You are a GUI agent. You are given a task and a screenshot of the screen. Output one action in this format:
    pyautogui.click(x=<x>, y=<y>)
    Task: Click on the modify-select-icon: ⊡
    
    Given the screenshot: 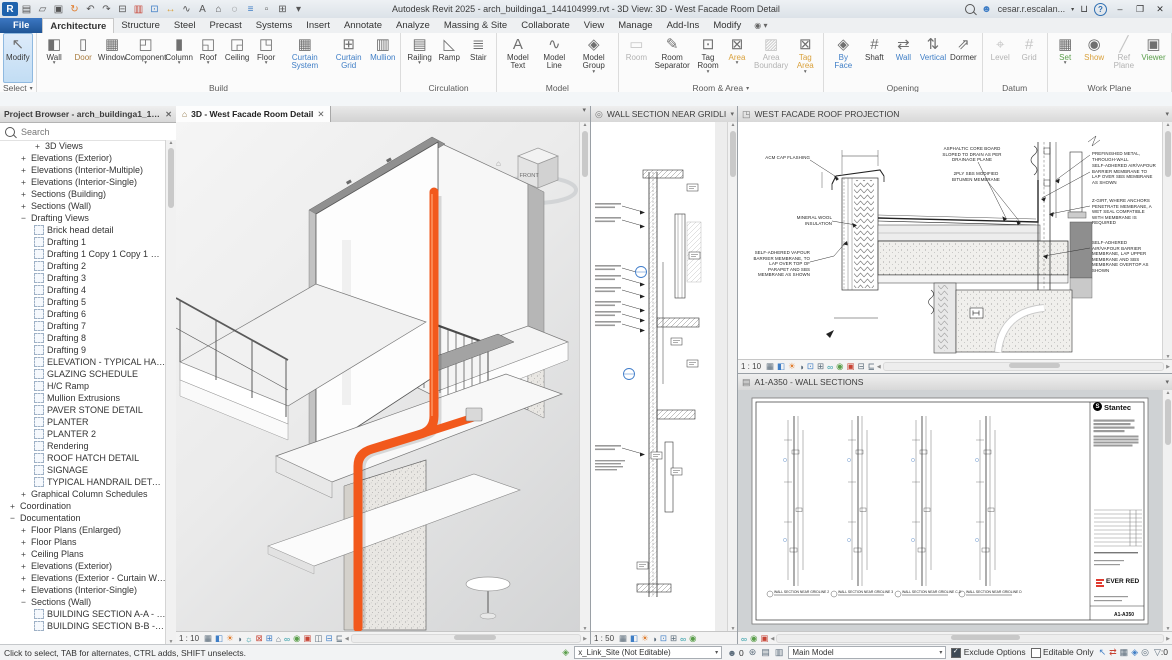 What is the action you would take?
    pyautogui.click(x=154, y=9)
    